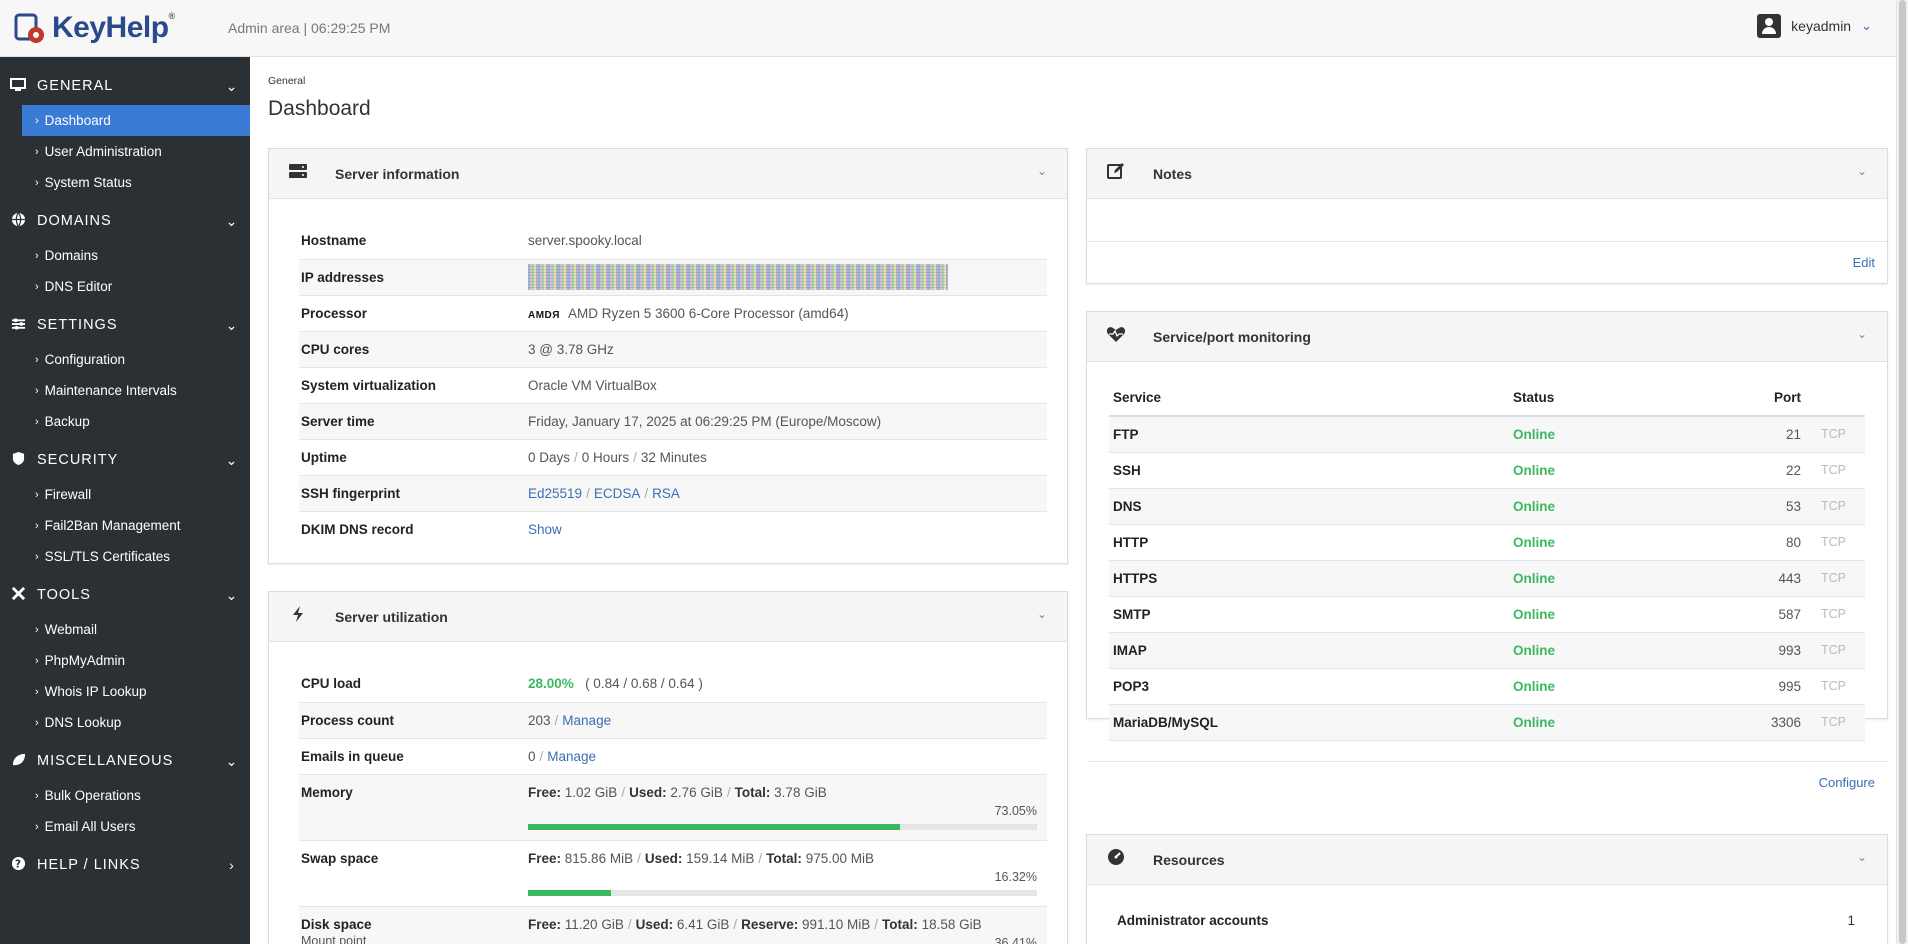 The width and height of the screenshot is (1908, 944). Describe the element at coordinates (668, 617) in the screenshot. I see `panel-header: Server utilization ⌄` at that location.